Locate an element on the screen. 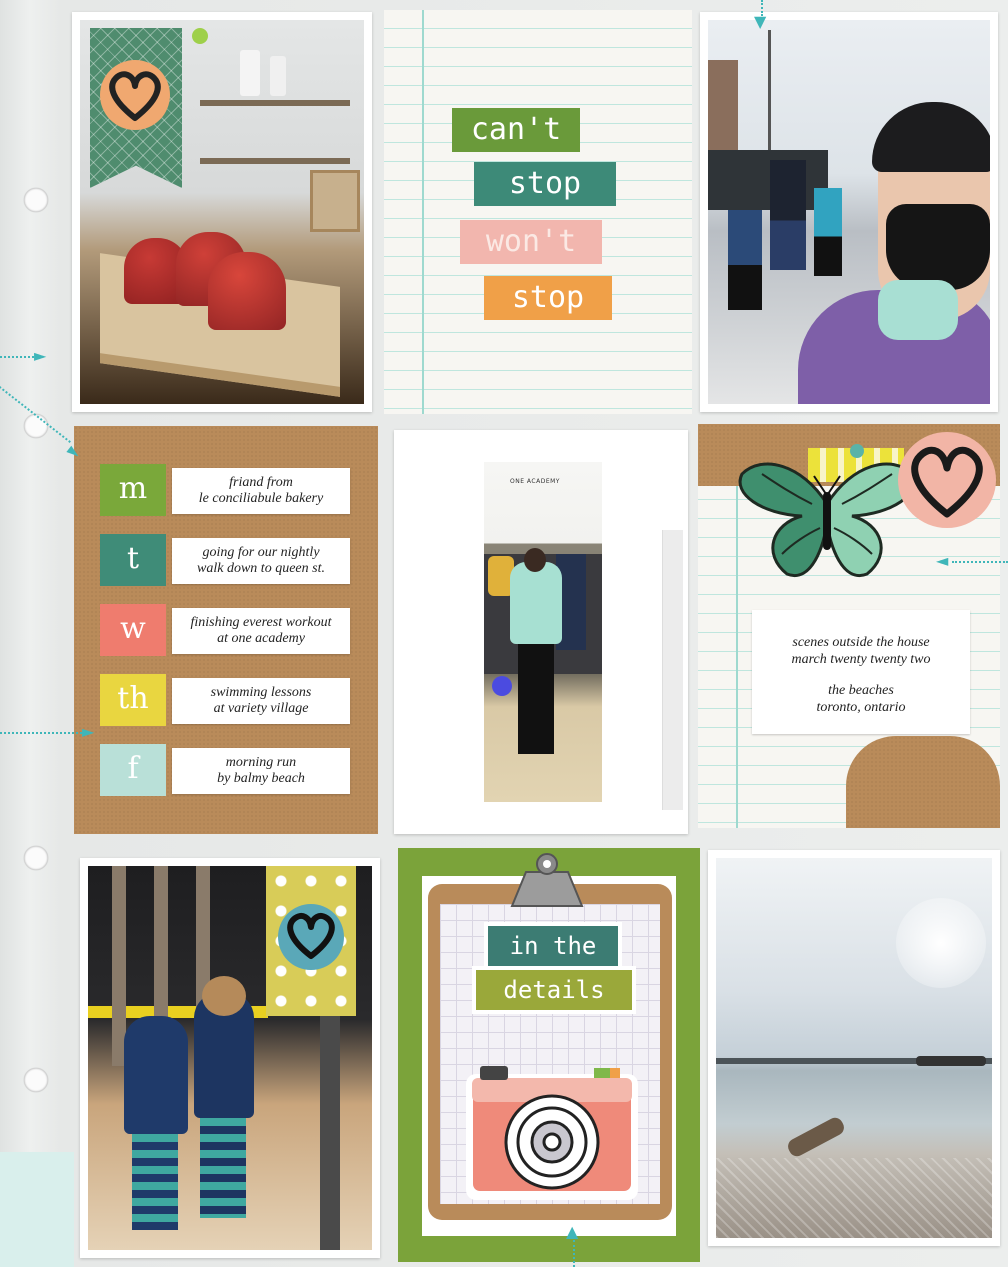 This screenshot has height=1267, width=1008. title-word-1: can't is located at coordinates (516, 130).